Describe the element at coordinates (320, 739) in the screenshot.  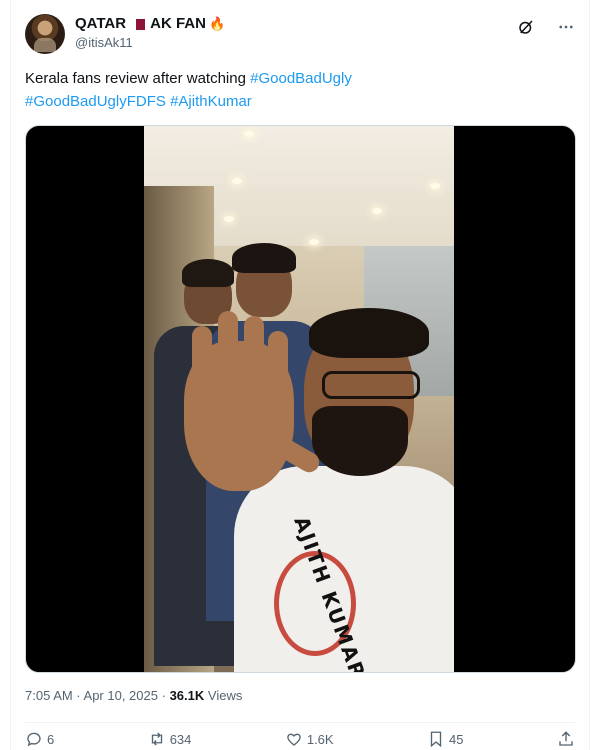
I see `like-count: 1.6K` at that location.